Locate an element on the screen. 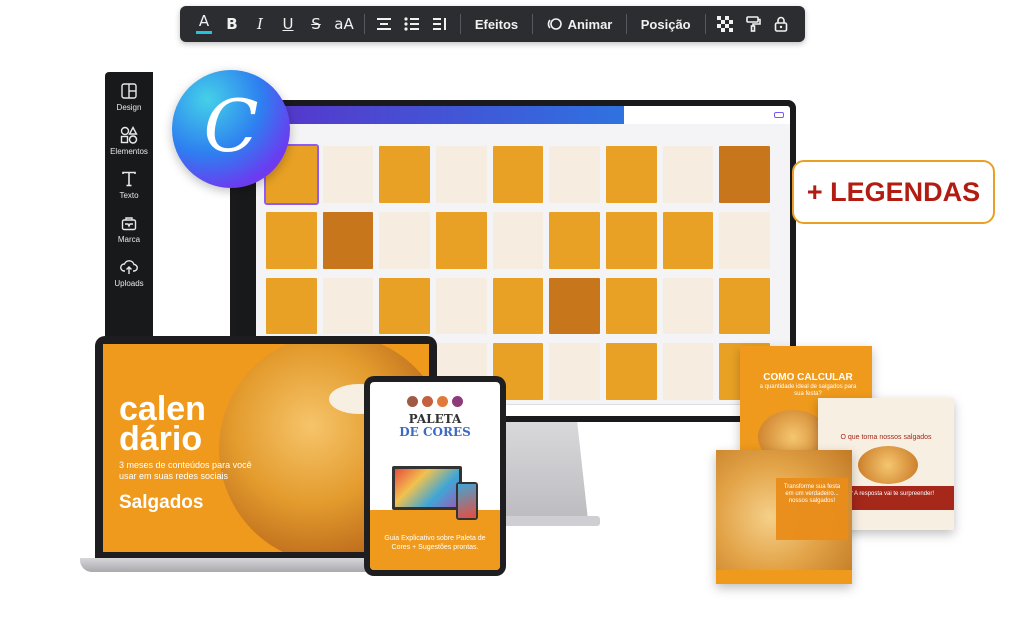 The image size is (1024, 628). post-footer-strip is located at coordinates (784, 577).